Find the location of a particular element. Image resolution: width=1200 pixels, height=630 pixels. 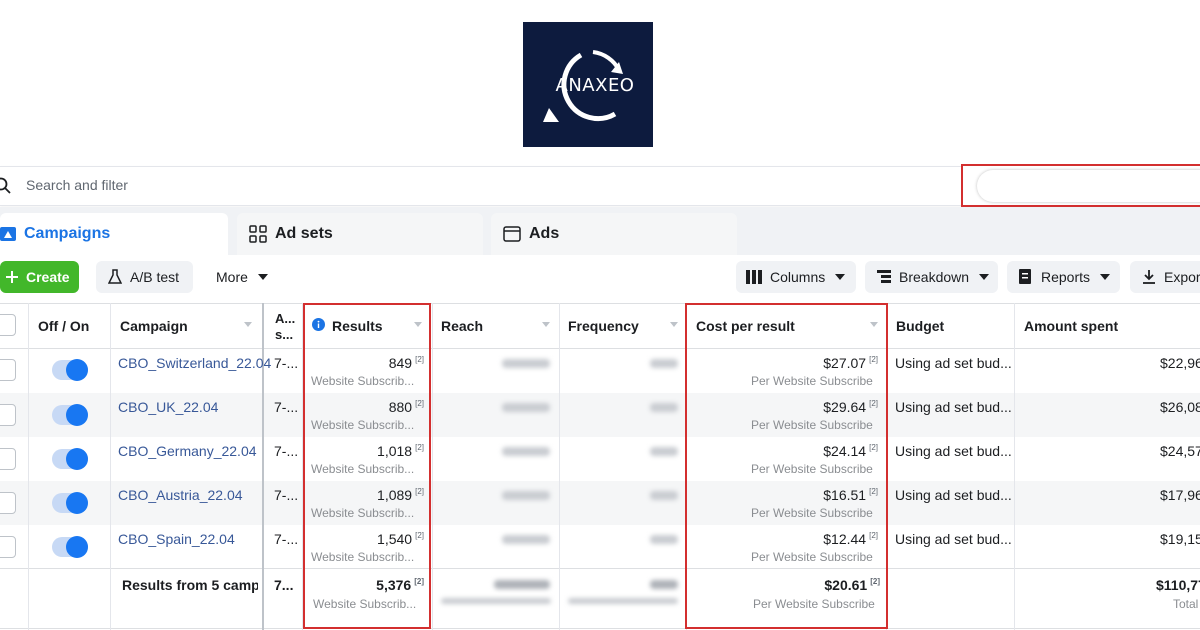

amount-spent-cell: $24,57 is located at coordinates (1180, 451).